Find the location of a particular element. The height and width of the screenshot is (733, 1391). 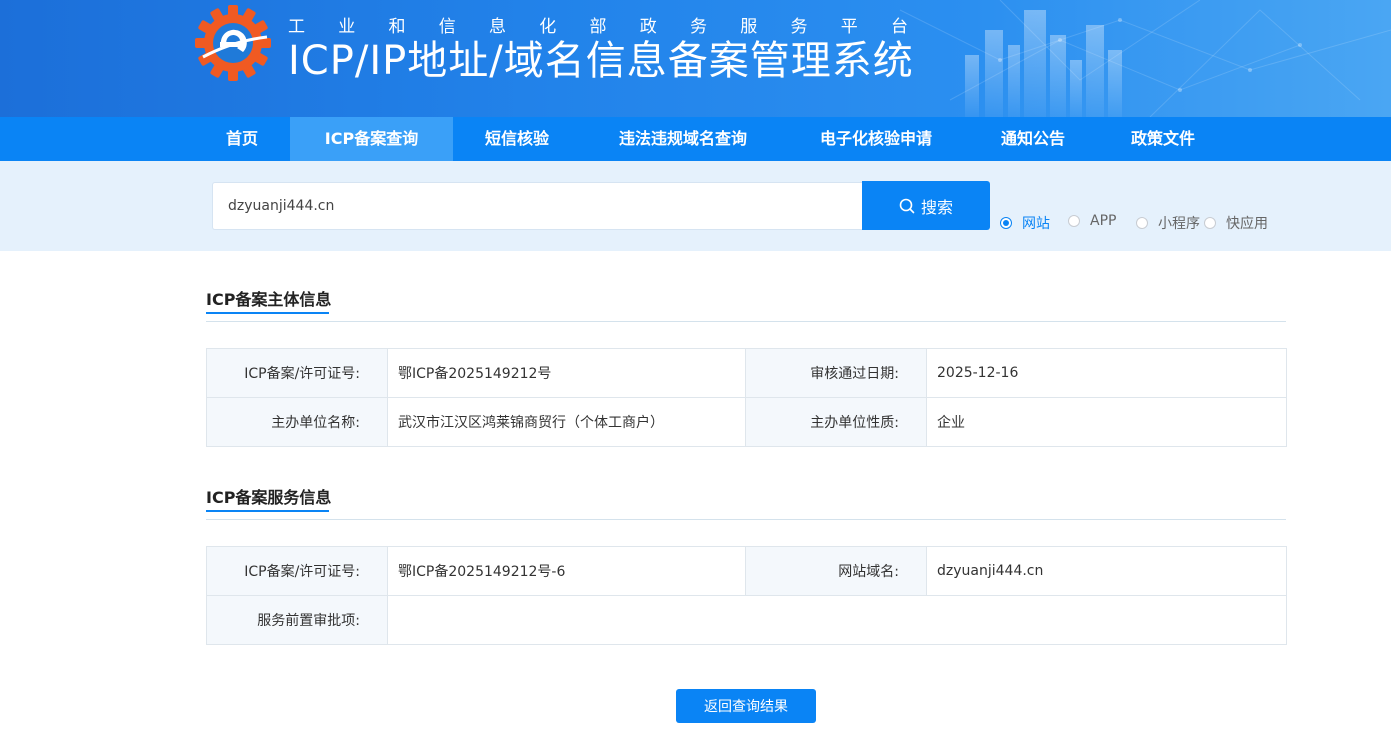

preapproval-value is located at coordinates (837, 620).